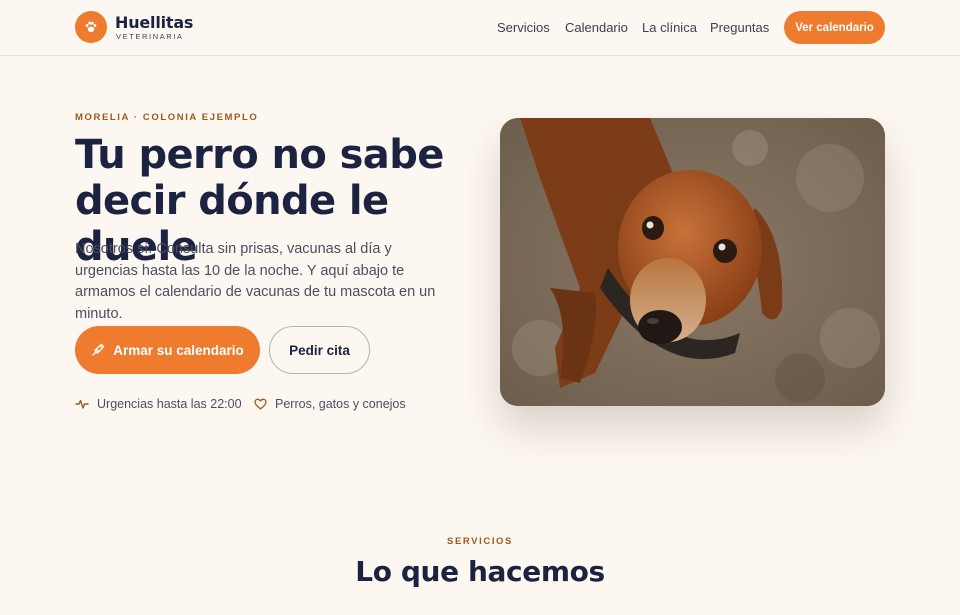  Describe the element at coordinates (596, 27) in the screenshot. I see `nav-link-calendario: Calendario` at that location.